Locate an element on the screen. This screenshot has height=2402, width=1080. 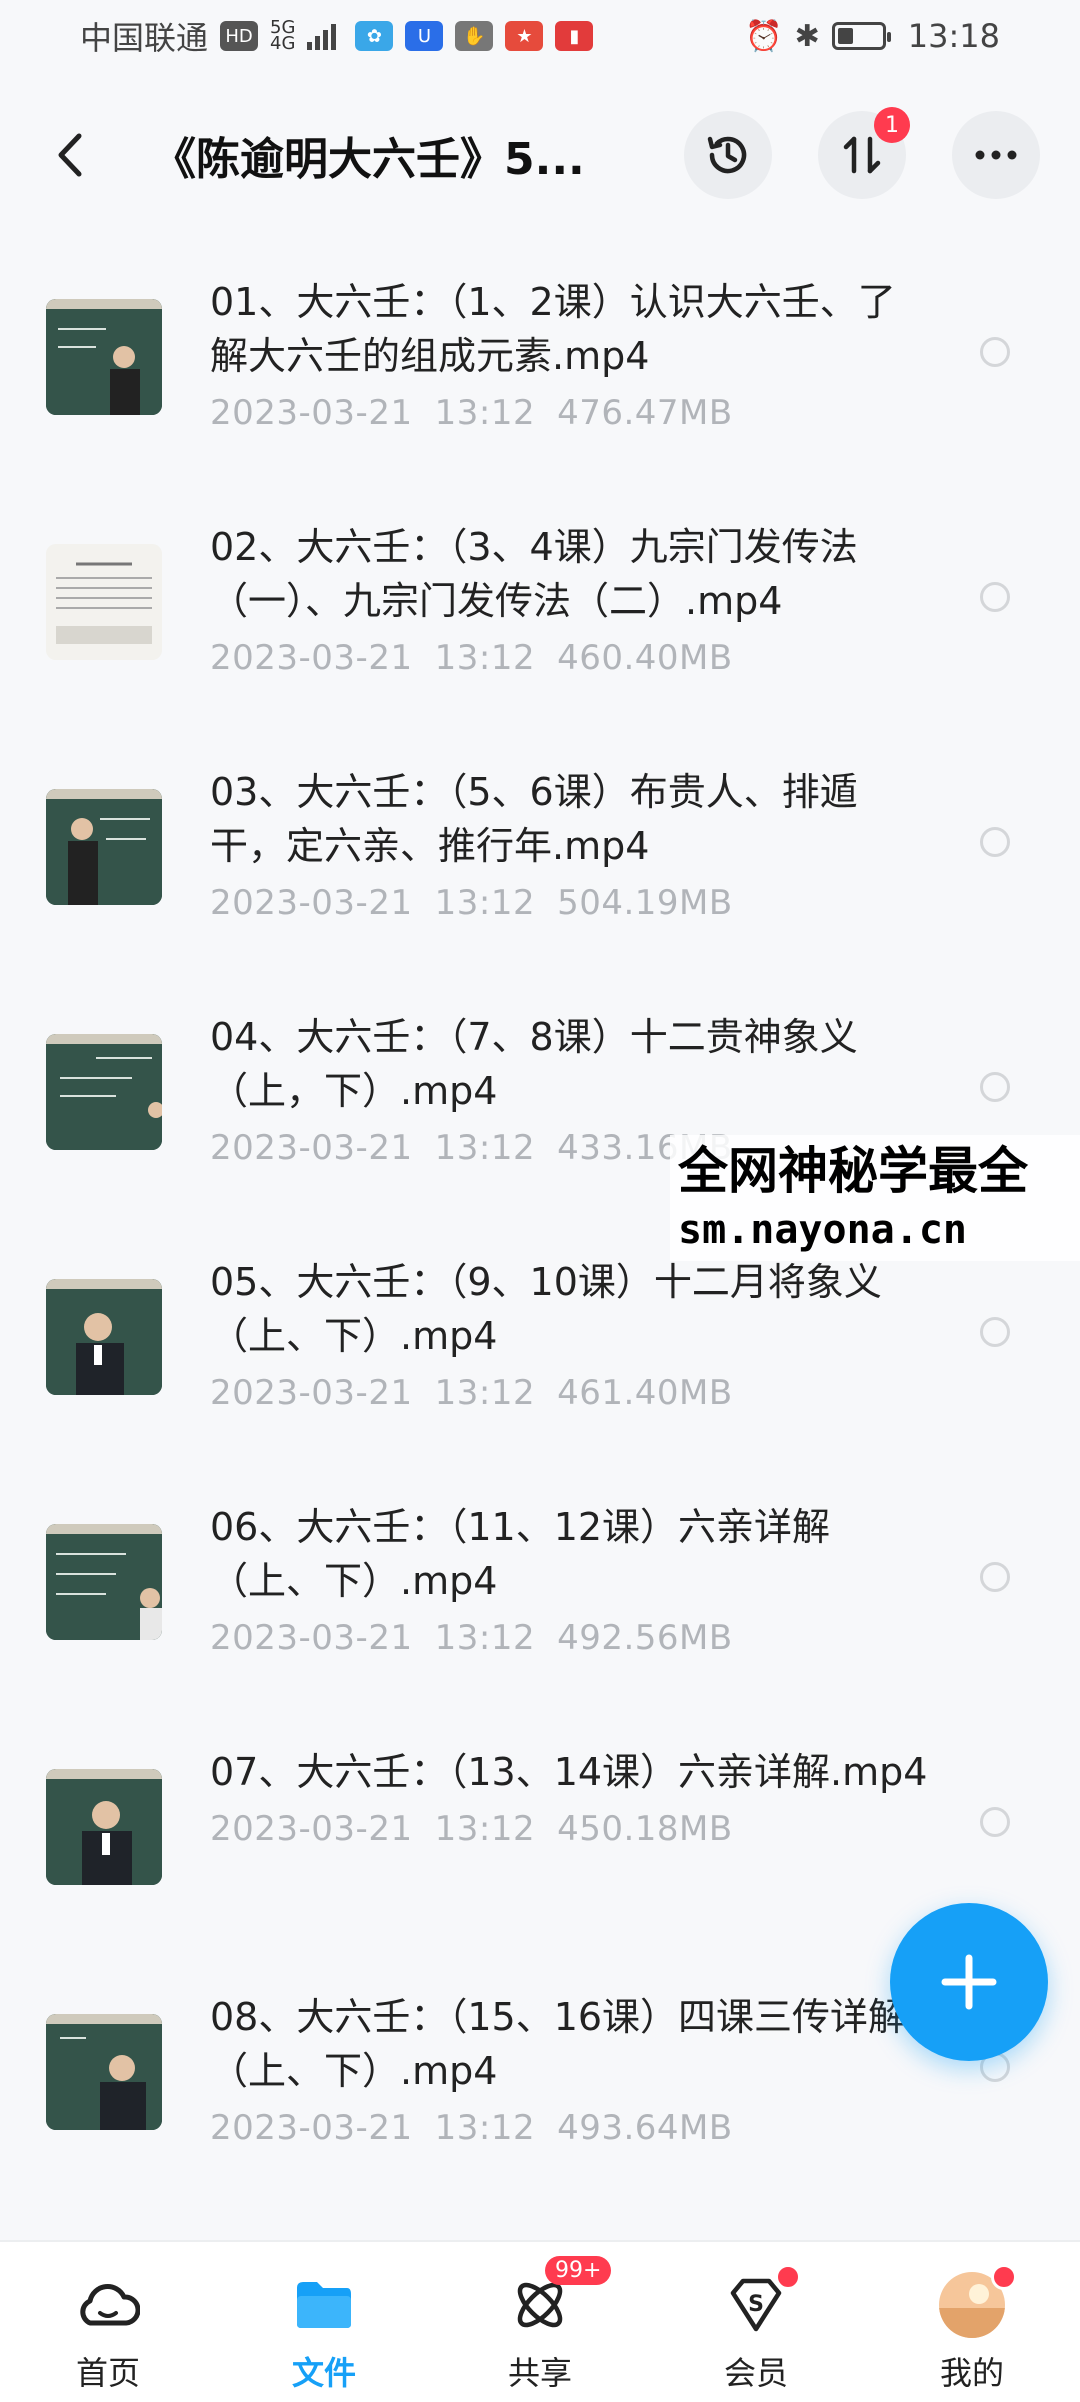
nav-home: 首页 is located at coordinates (108, 2322).